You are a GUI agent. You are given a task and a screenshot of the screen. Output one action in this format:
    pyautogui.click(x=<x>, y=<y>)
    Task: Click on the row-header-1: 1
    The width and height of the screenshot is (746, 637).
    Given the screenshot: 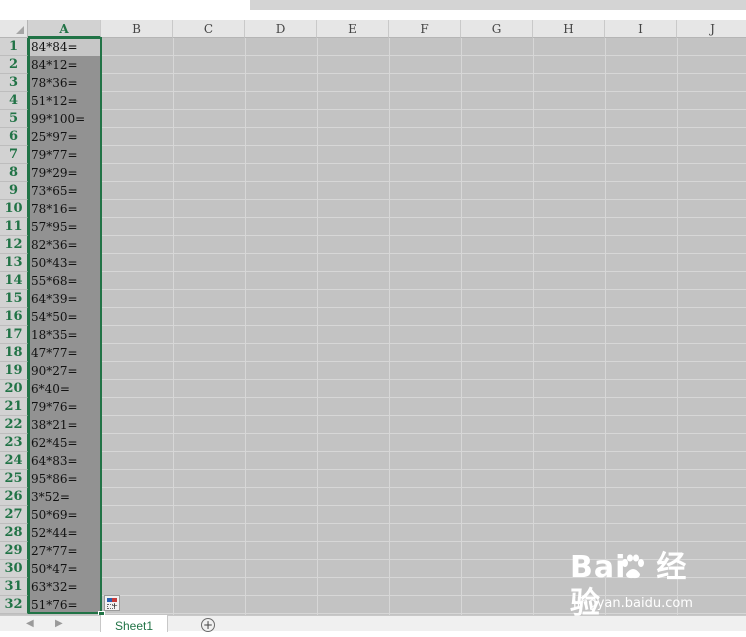 What is the action you would take?
    pyautogui.click(x=14, y=47)
    